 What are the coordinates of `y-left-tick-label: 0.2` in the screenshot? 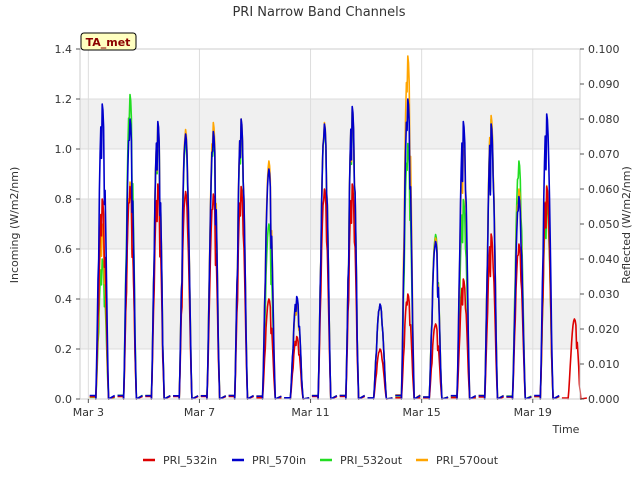 It's located at (64, 349).